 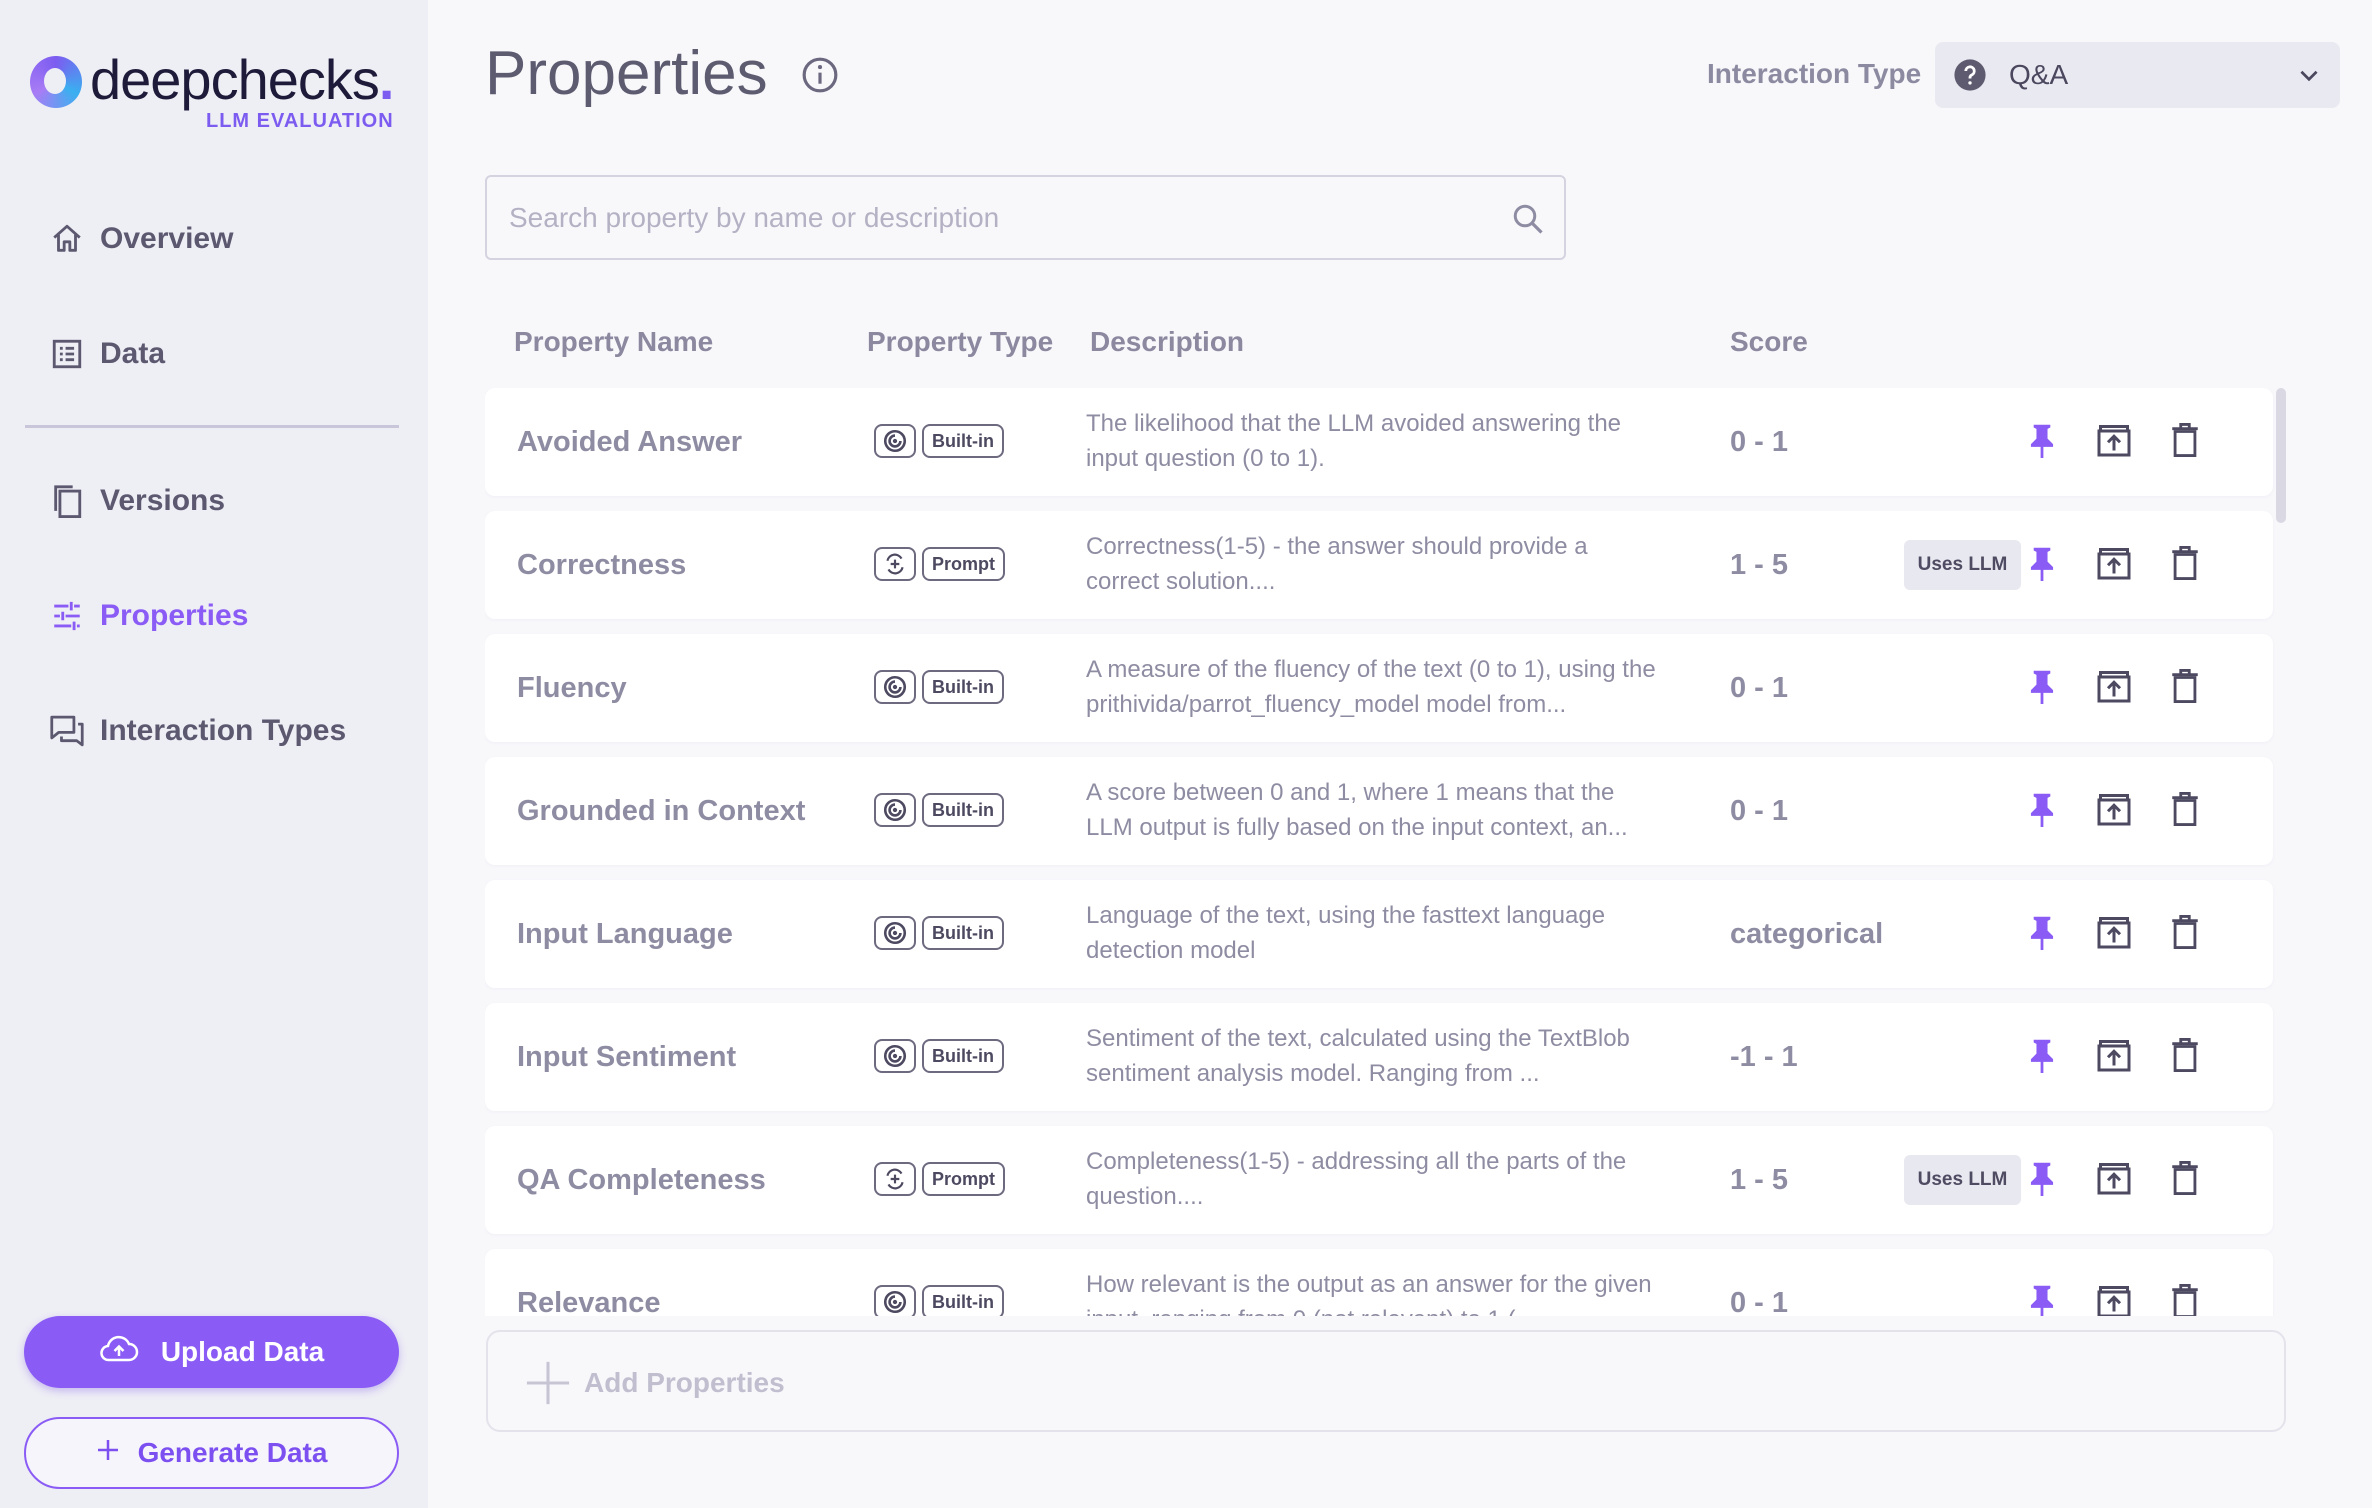 I want to click on deepchecks-logo: deepchecks. LLM EVALUATION, so click(x=220, y=96).